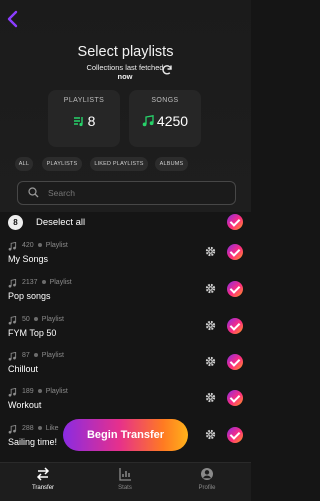  I want to click on playlist-name: Chillout, so click(23, 369).